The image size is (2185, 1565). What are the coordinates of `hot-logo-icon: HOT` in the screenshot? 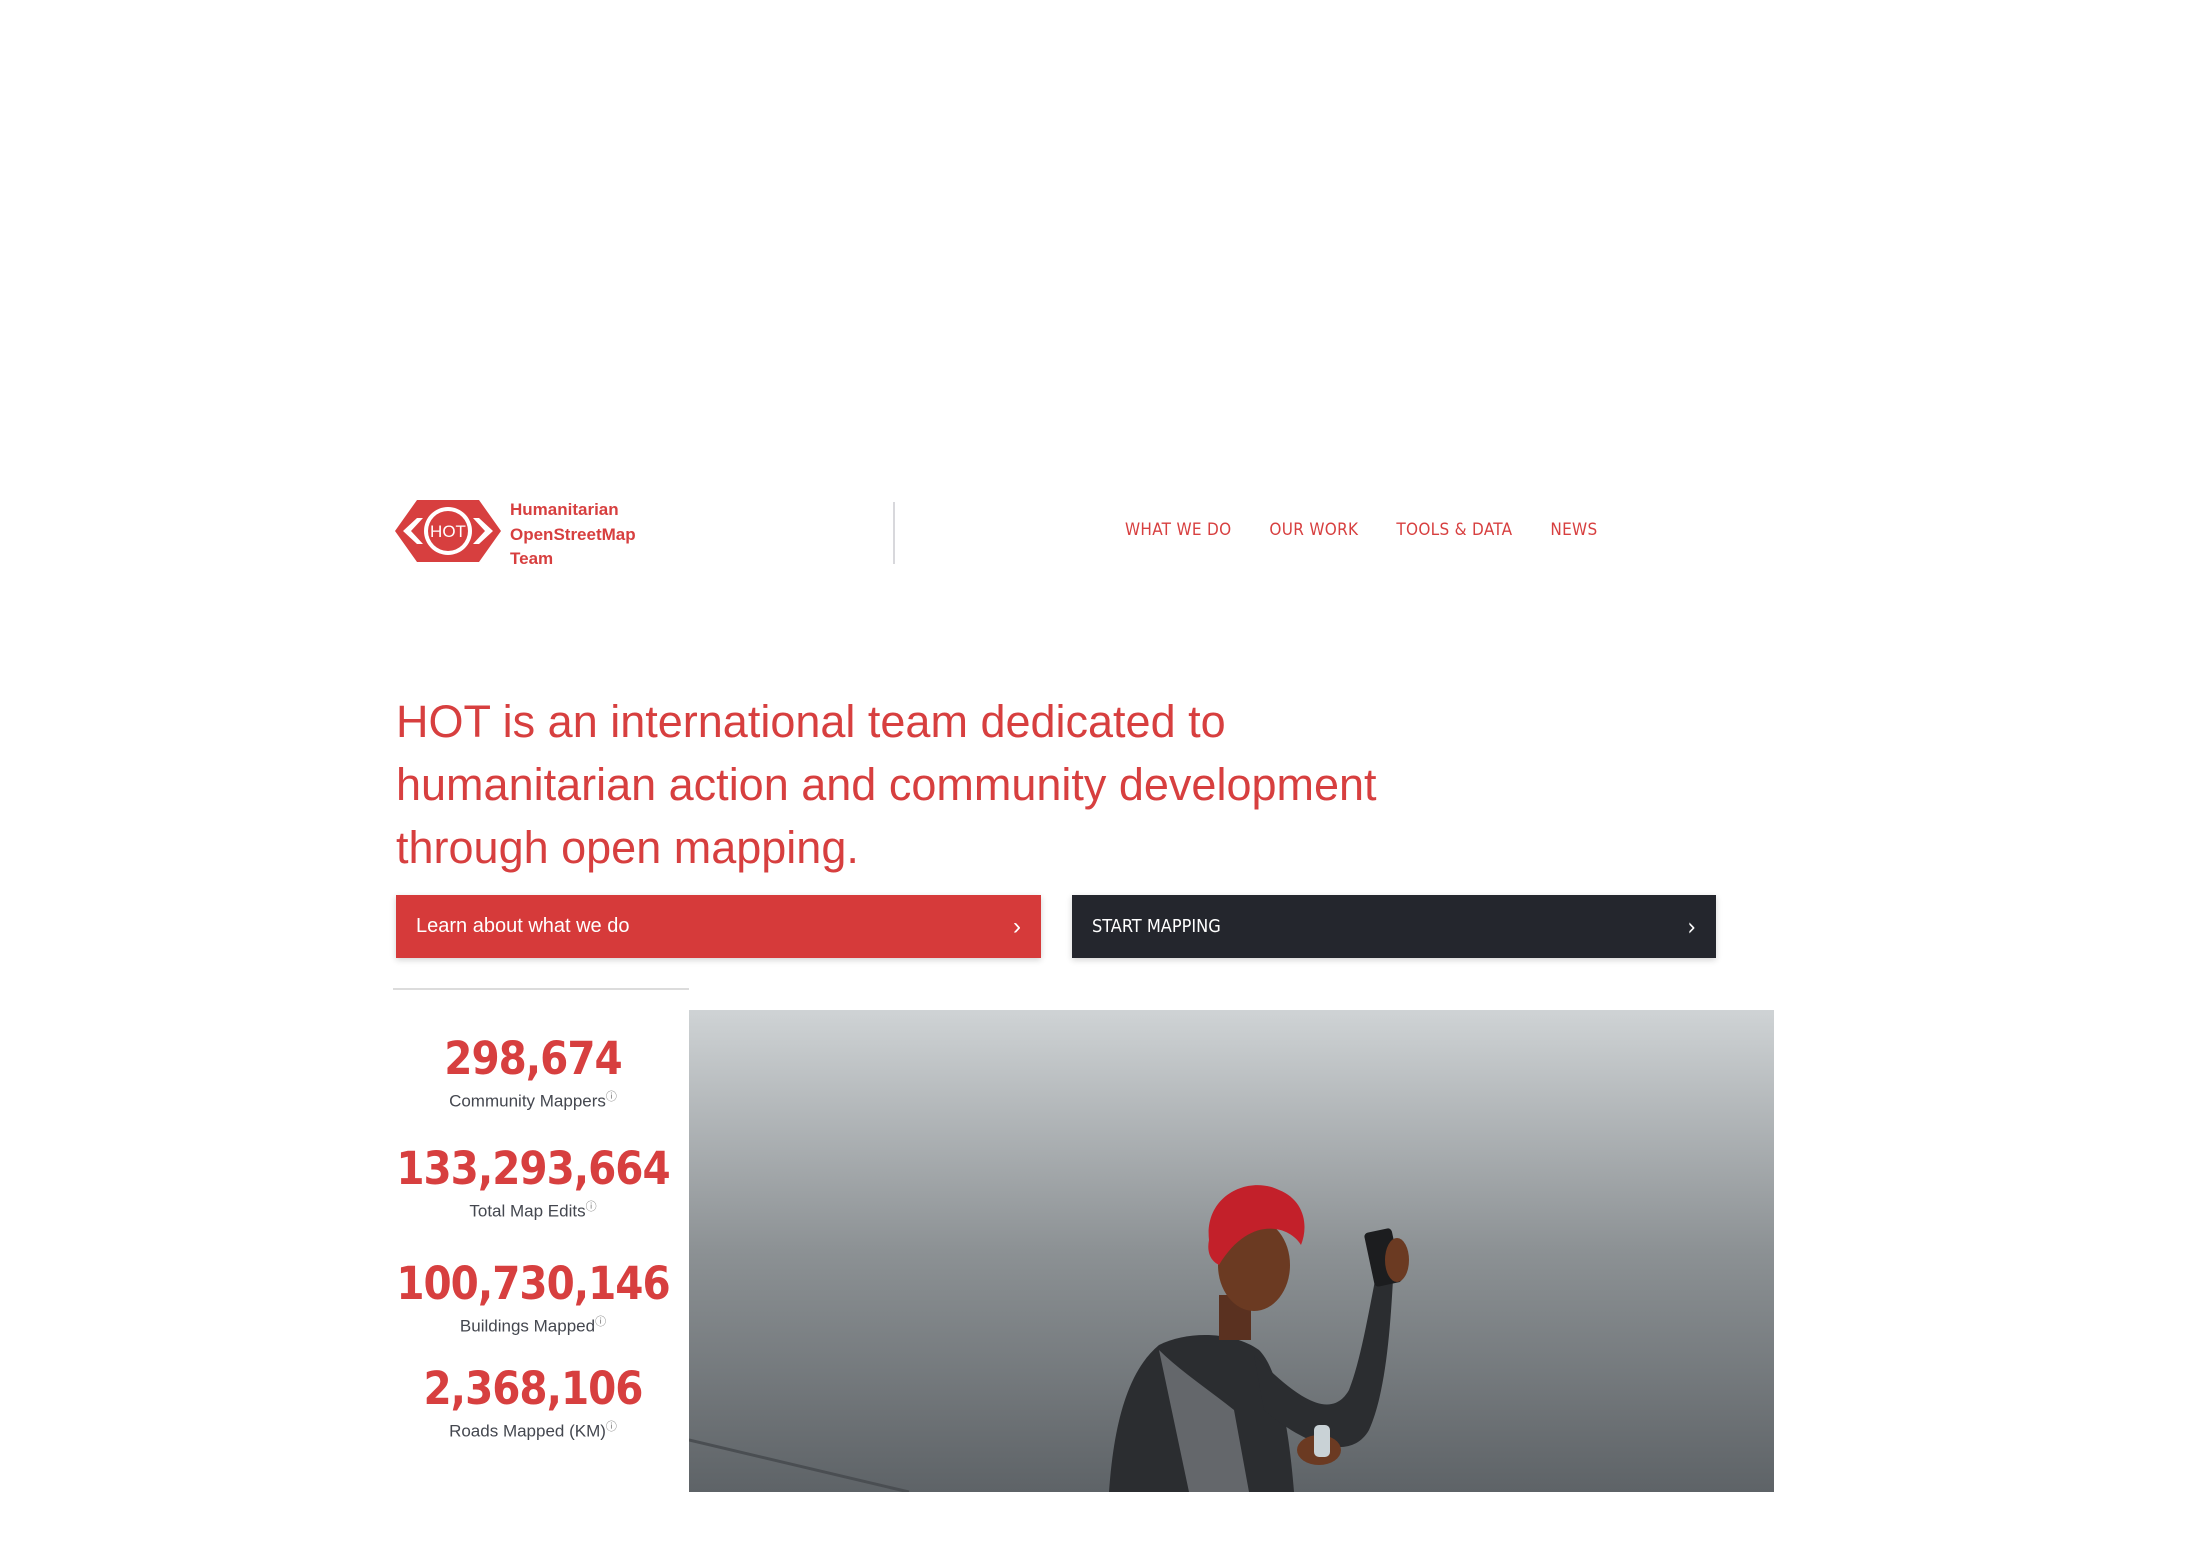 It's located at (448, 531).